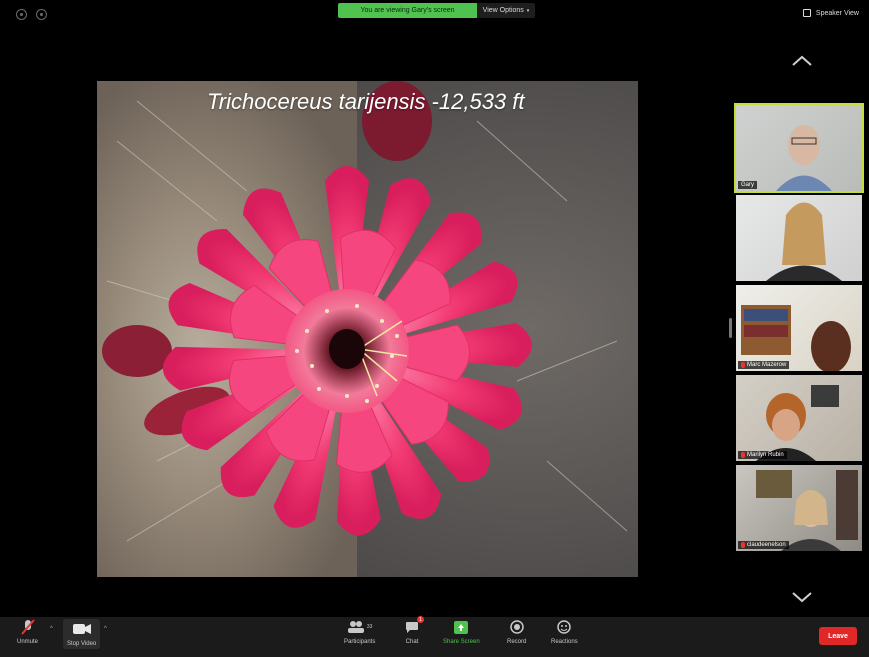 Image resolution: width=869 pixels, height=657 pixels. Describe the element at coordinates (21, 14) in the screenshot. I see `info-icon` at that location.